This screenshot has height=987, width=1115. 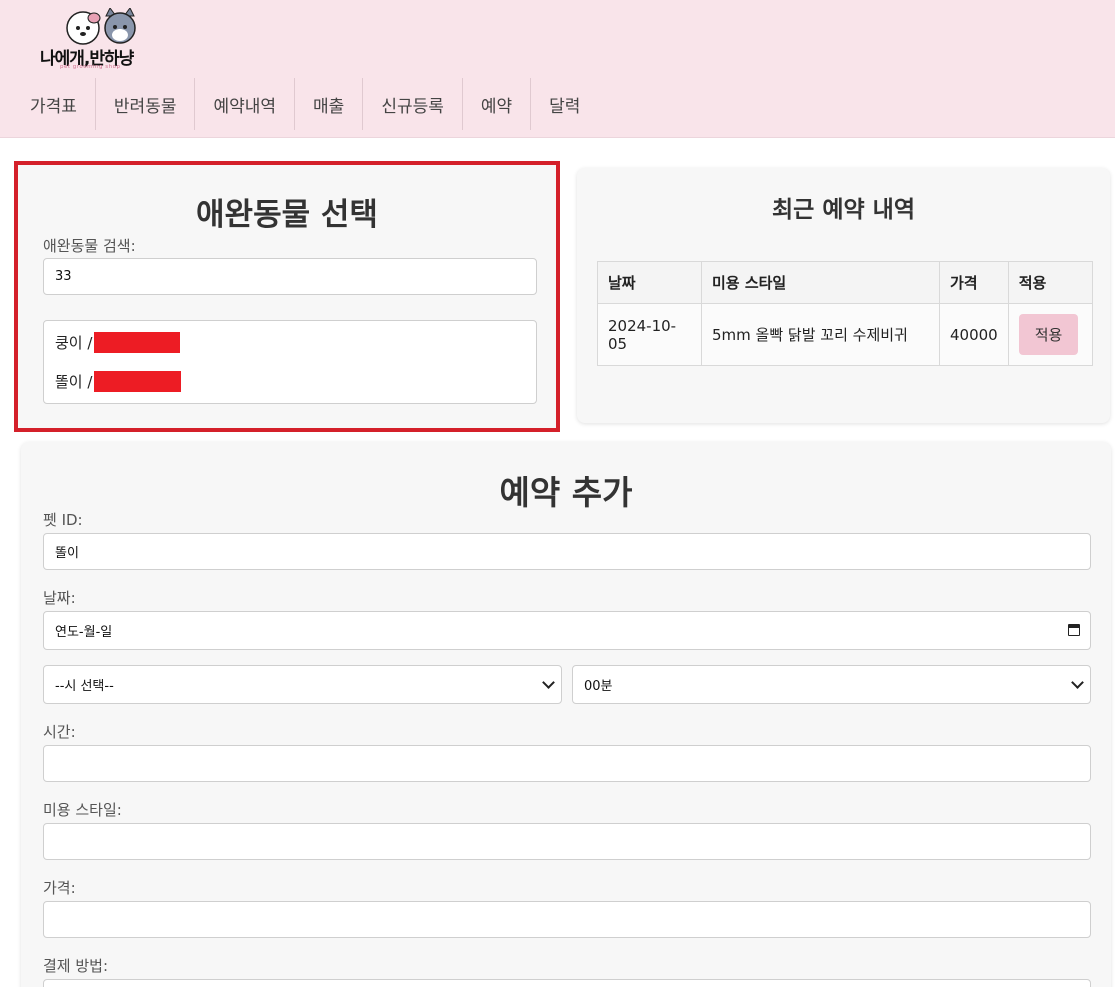 I want to click on recent-reservations-title: 최근 예약 내역, so click(x=843, y=210).